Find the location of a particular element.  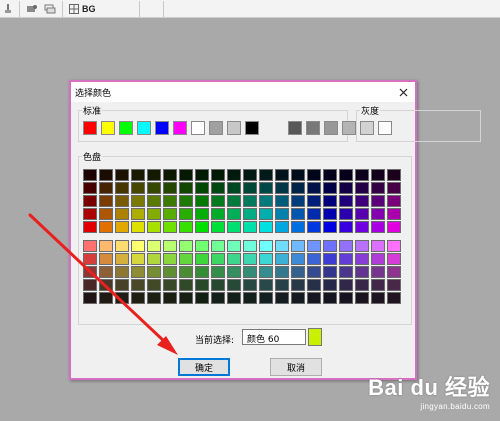

cancel-button: 取消 is located at coordinates (296, 367).